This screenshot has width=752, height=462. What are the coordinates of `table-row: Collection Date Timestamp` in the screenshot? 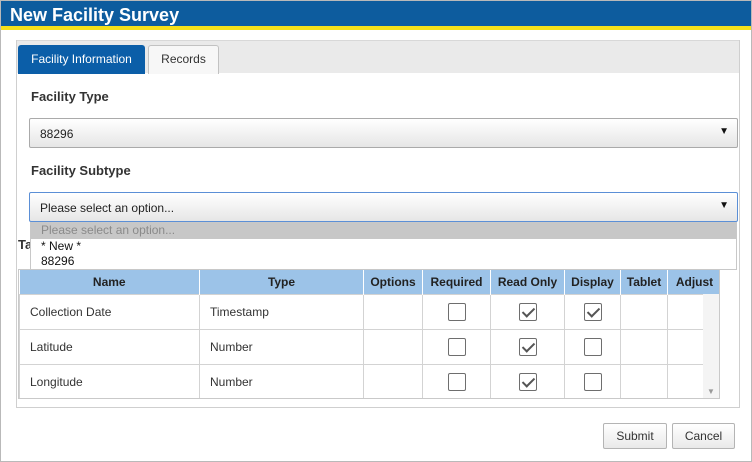 It's located at (369, 311).